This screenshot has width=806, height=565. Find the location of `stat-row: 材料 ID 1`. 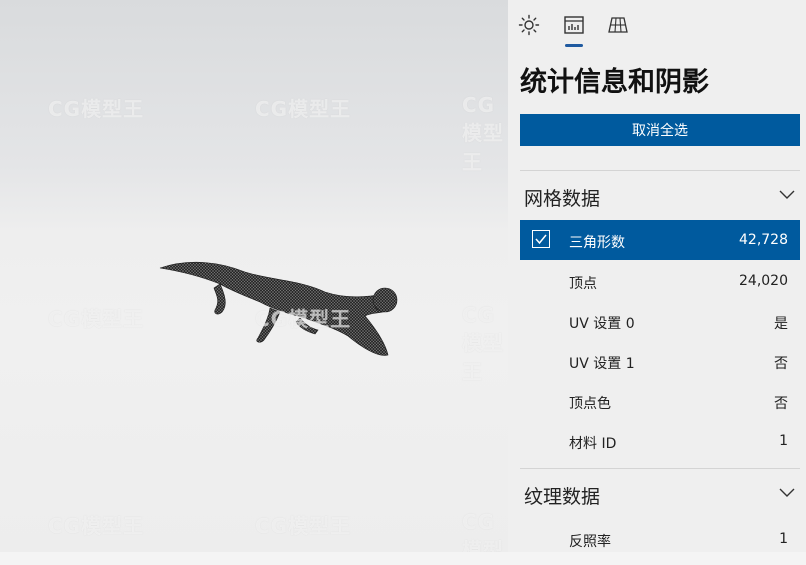

stat-row: 材料 ID 1 is located at coordinates (660, 441).